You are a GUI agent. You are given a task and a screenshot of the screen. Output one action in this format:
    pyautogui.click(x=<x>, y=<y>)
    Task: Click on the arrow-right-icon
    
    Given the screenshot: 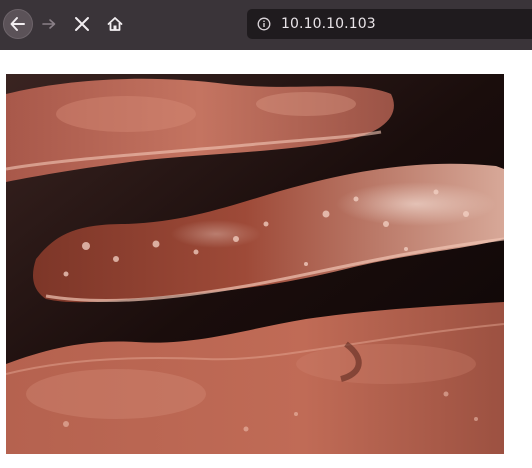 What is the action you would take?
    pyautogui.click(x=49, y=24)
    